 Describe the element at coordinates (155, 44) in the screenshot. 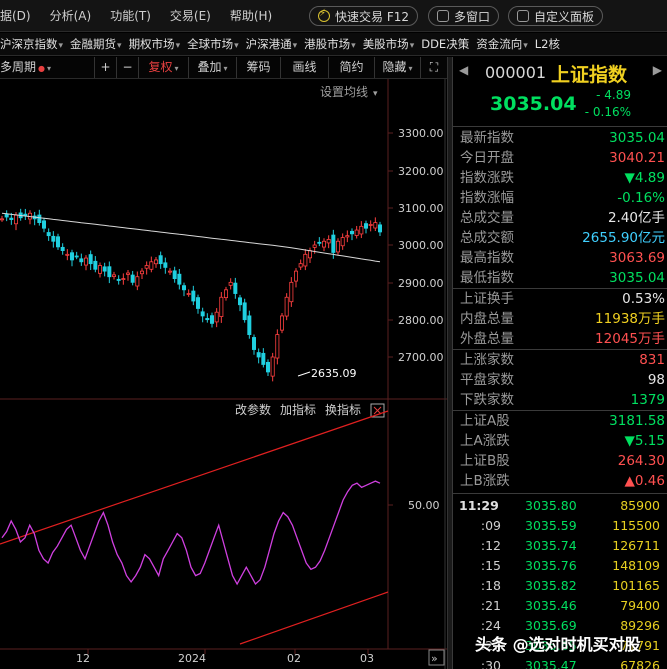

I see `market-tab: 期权市场▾` at that location.